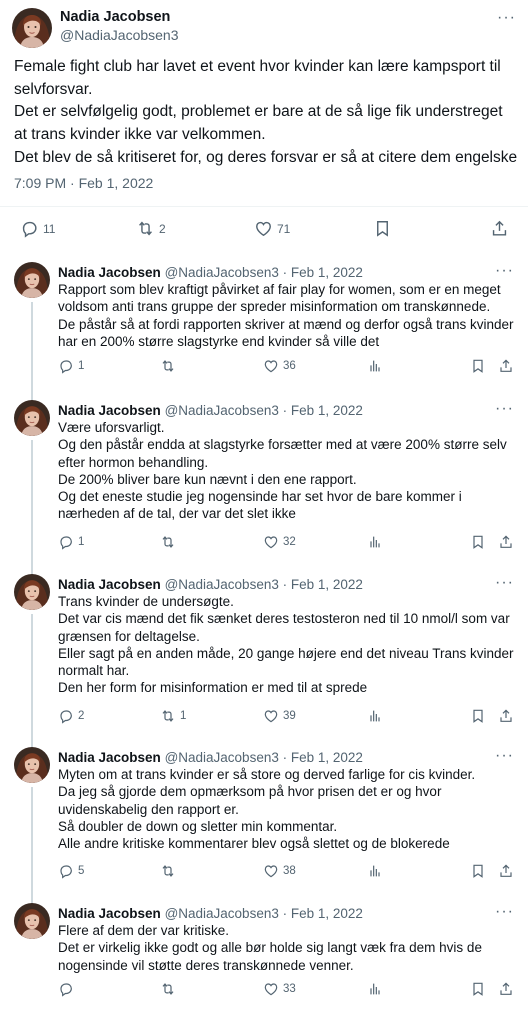 Image resolution: width=528 pixels, height=1024 pixels. What do you see at coordinates (71, 716) in the screenshot?
I see `reply-button: 2` at bounding box center [71, 716].